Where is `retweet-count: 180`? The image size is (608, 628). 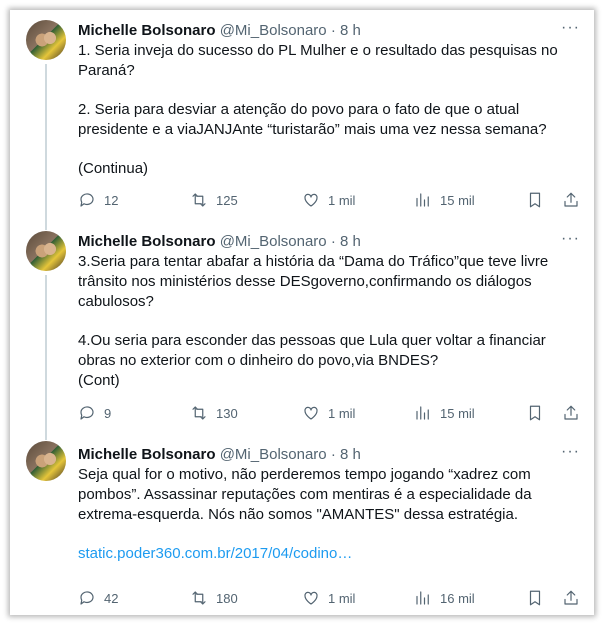
retweet-count: 180 is located at coordinates (227, 598).